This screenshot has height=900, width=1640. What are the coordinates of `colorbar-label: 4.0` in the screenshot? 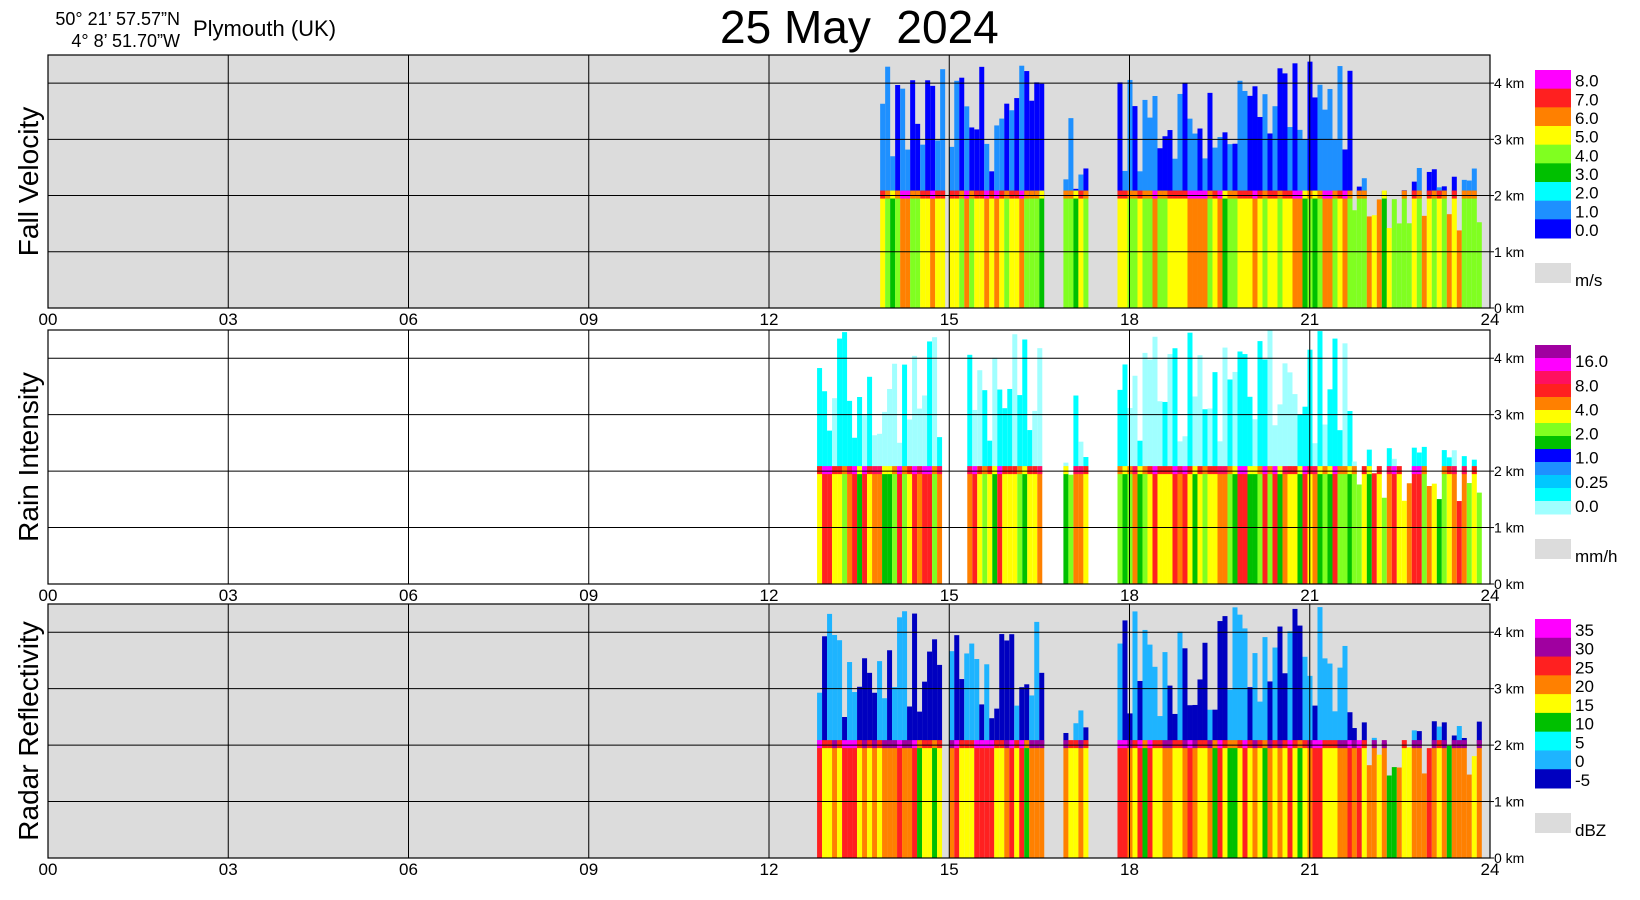 It's located at (1587, 409).